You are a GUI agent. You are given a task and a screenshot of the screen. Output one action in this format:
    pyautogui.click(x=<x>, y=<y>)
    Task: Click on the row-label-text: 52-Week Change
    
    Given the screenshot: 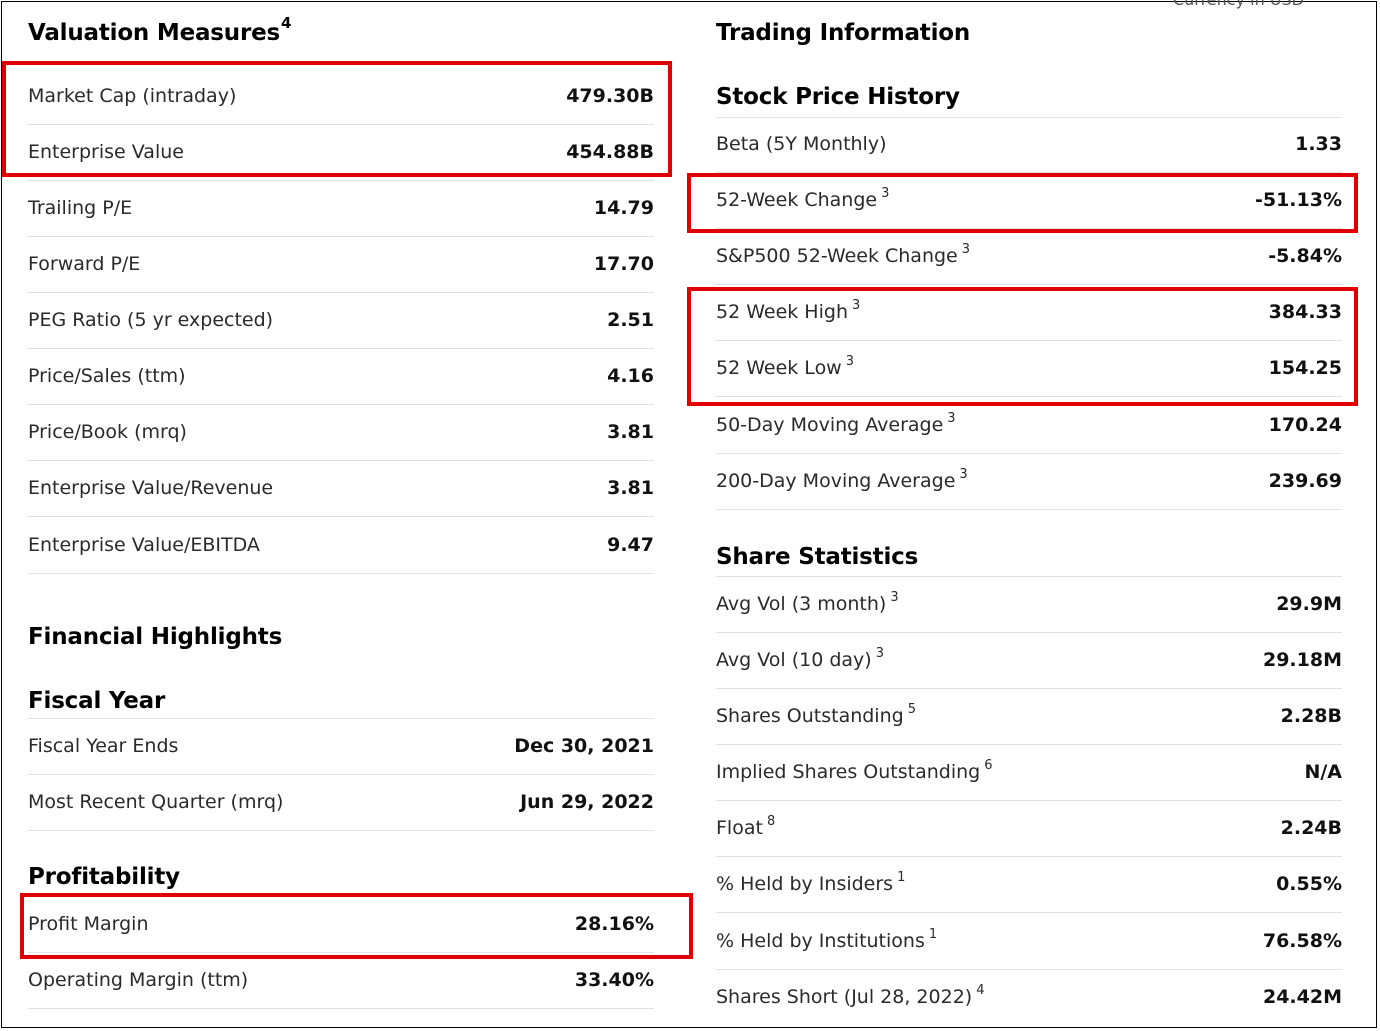 What is the action you would take?
    pyautogui.click(x=797, y=200)
    